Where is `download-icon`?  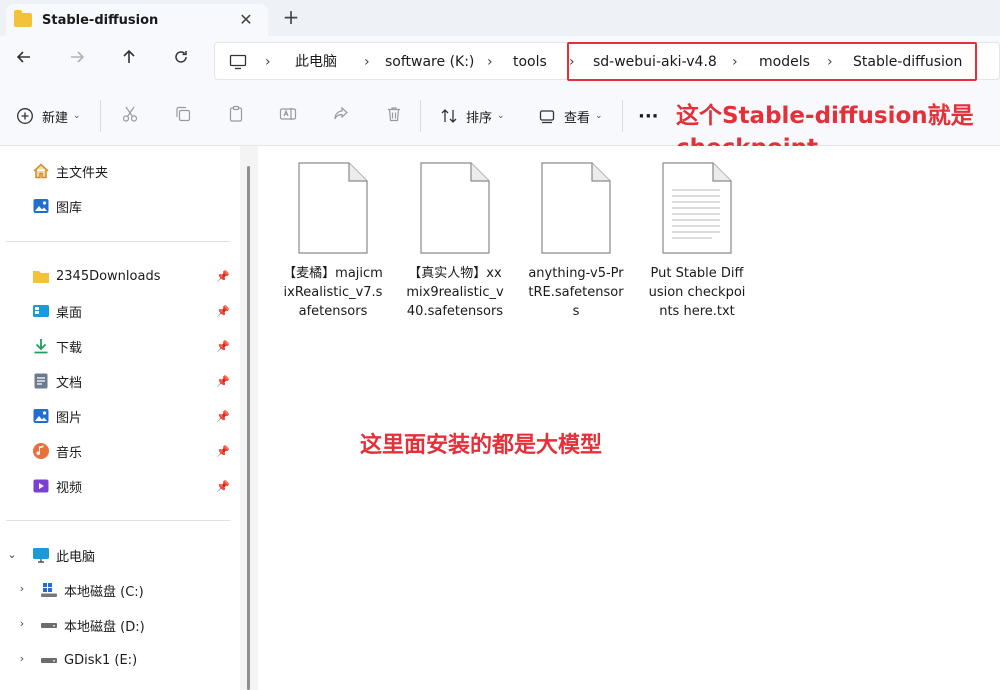 download-icon is located at coordinates (41, 346).